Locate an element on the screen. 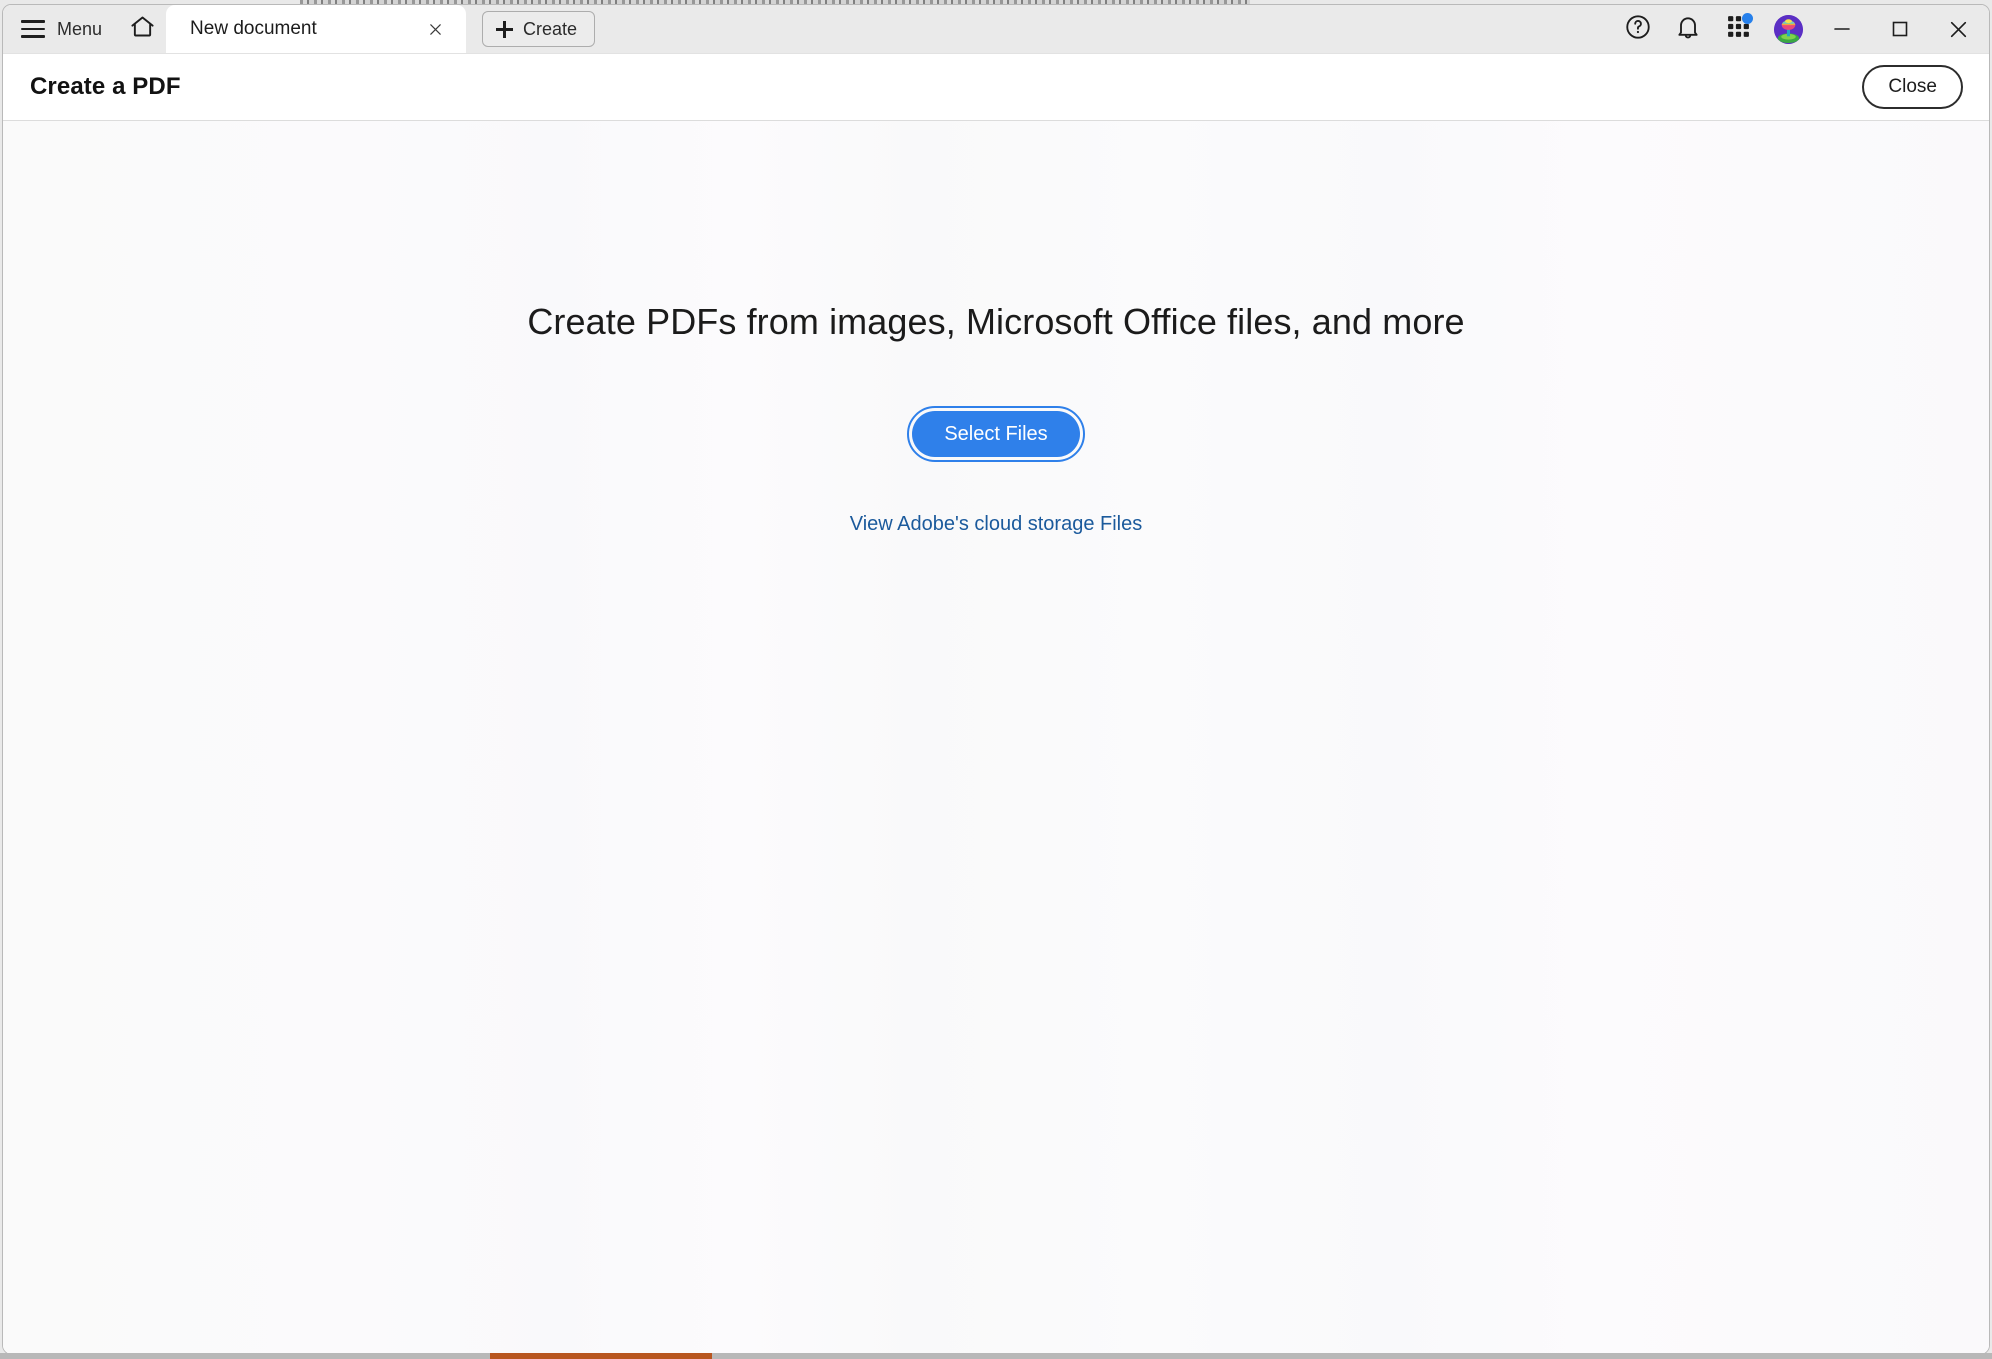  tab-close-icon is located at coordinates (435, 29).